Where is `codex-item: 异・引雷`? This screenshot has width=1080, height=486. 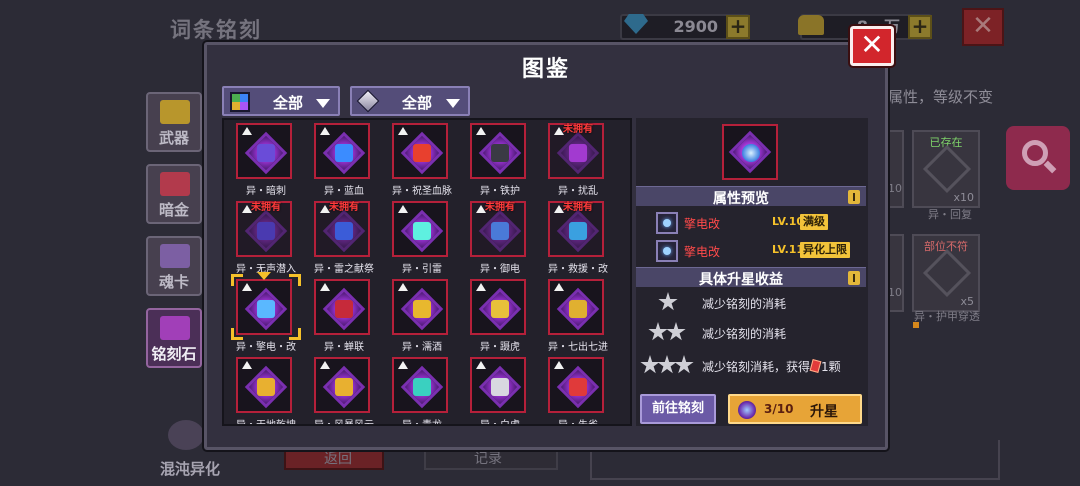 codex-item: 异・引雷 is located at coordinates (422, 237).